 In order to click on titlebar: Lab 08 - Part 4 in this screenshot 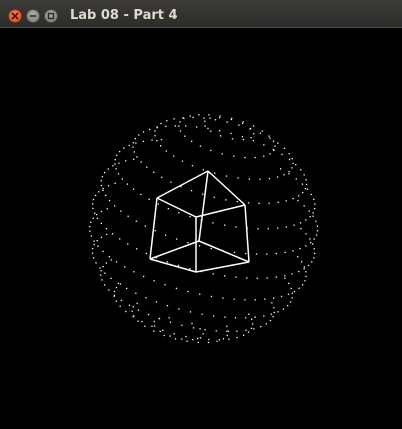, I will do `click(201, 14)`.